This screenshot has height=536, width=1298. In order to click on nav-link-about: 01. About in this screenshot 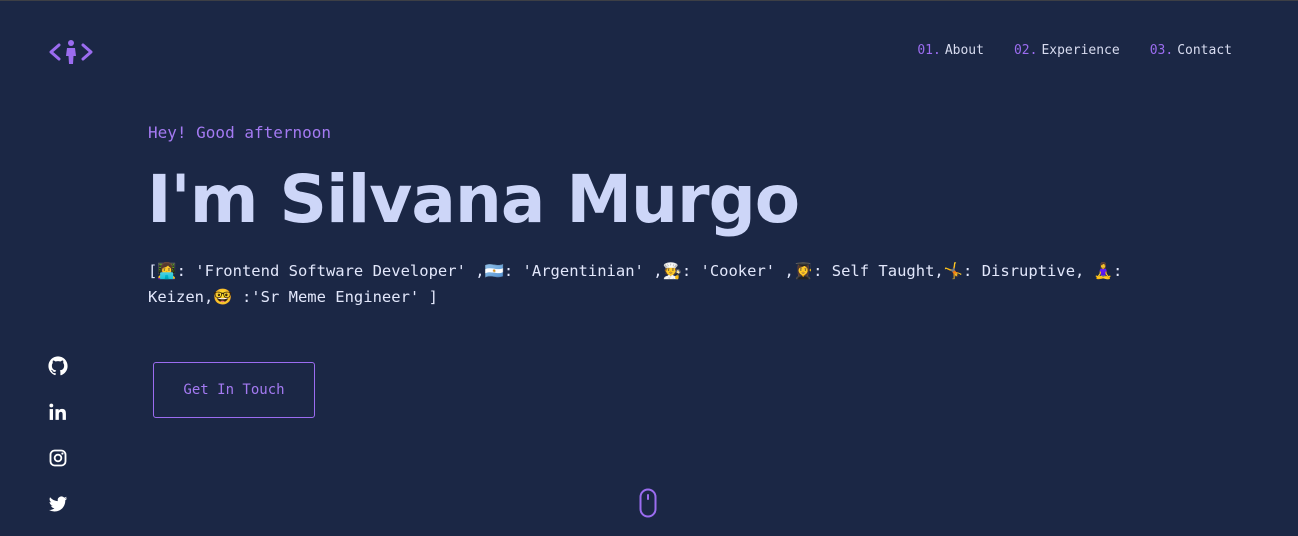, I will do `click(950, 50)`.